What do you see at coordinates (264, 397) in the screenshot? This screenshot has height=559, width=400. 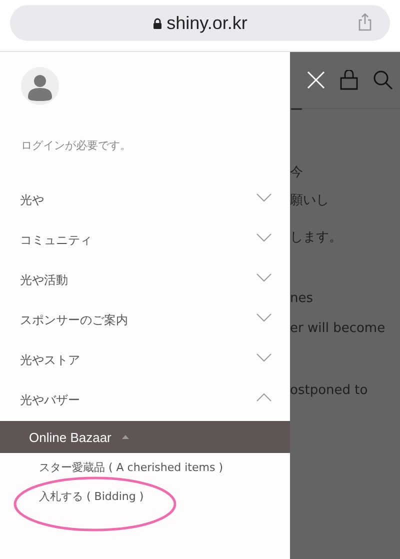 I see `chevron-up-icon` at bounding box center [264, 397].